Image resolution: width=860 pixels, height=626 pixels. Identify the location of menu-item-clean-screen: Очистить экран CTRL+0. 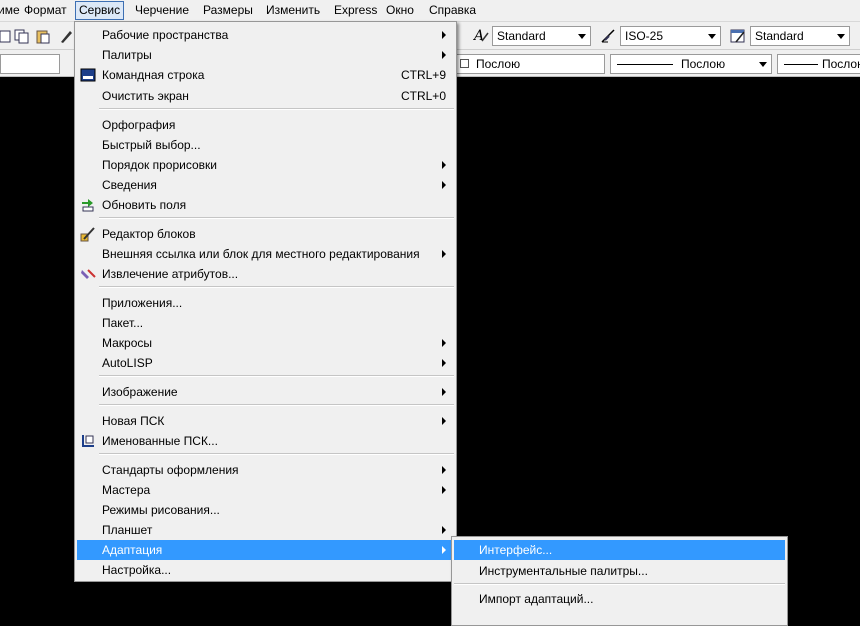
(265, 96).